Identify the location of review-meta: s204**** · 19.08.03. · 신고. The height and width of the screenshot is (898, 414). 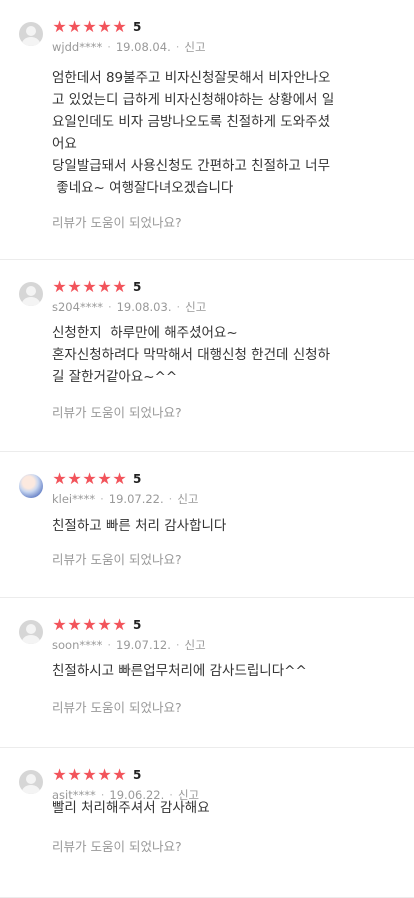
(129, 307).